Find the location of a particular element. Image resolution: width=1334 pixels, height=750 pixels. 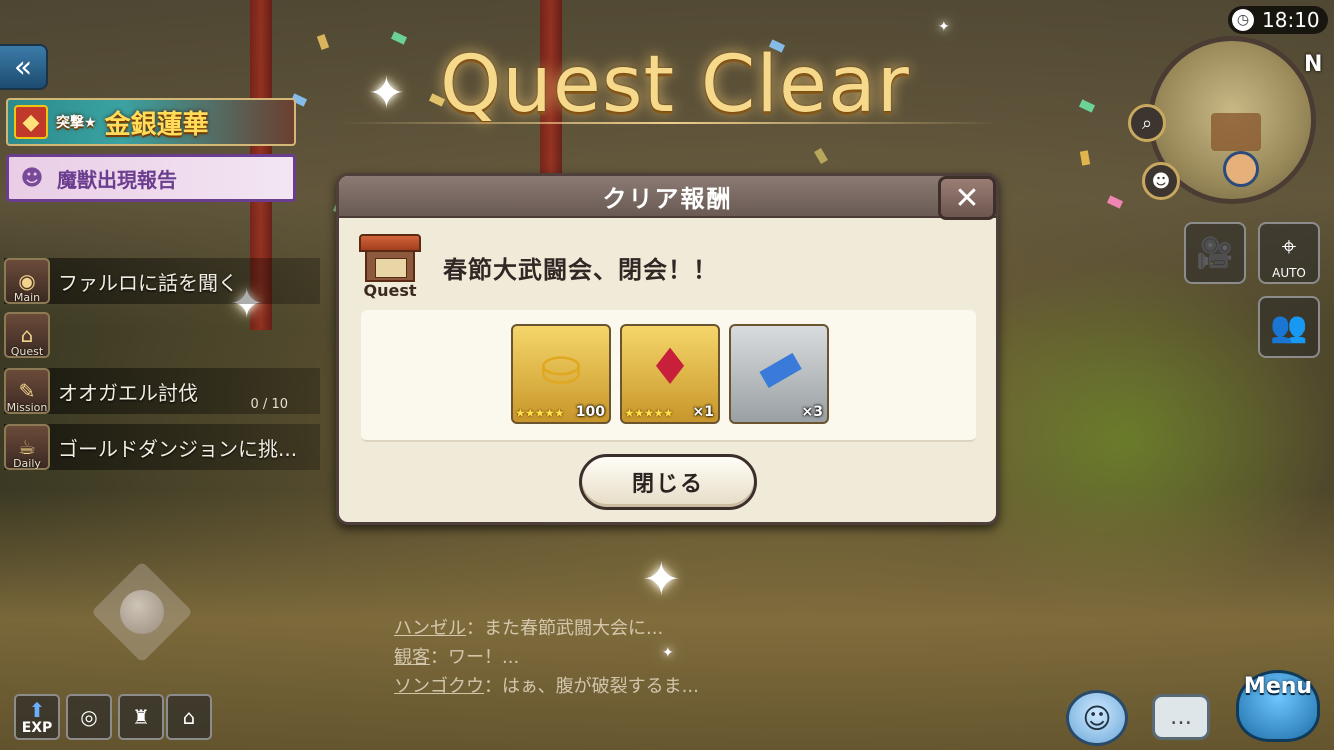

dialog-header: クリア報酬 is located at coordinates (667, 197).